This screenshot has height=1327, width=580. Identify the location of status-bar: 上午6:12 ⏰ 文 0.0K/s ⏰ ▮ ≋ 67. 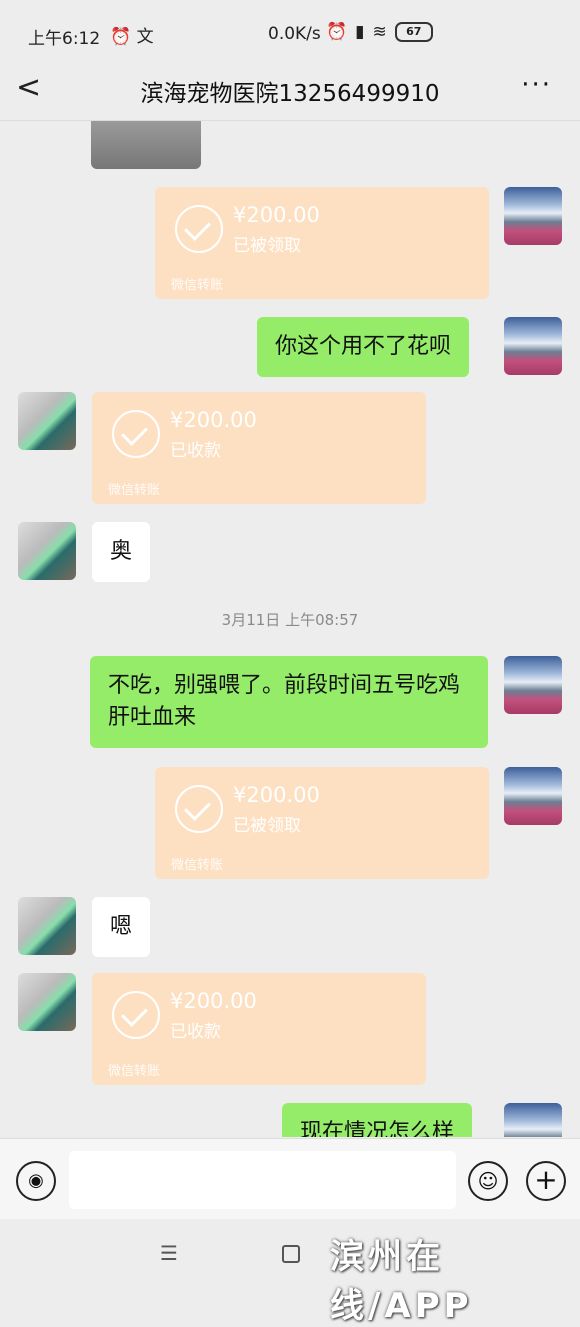
(290, 32).